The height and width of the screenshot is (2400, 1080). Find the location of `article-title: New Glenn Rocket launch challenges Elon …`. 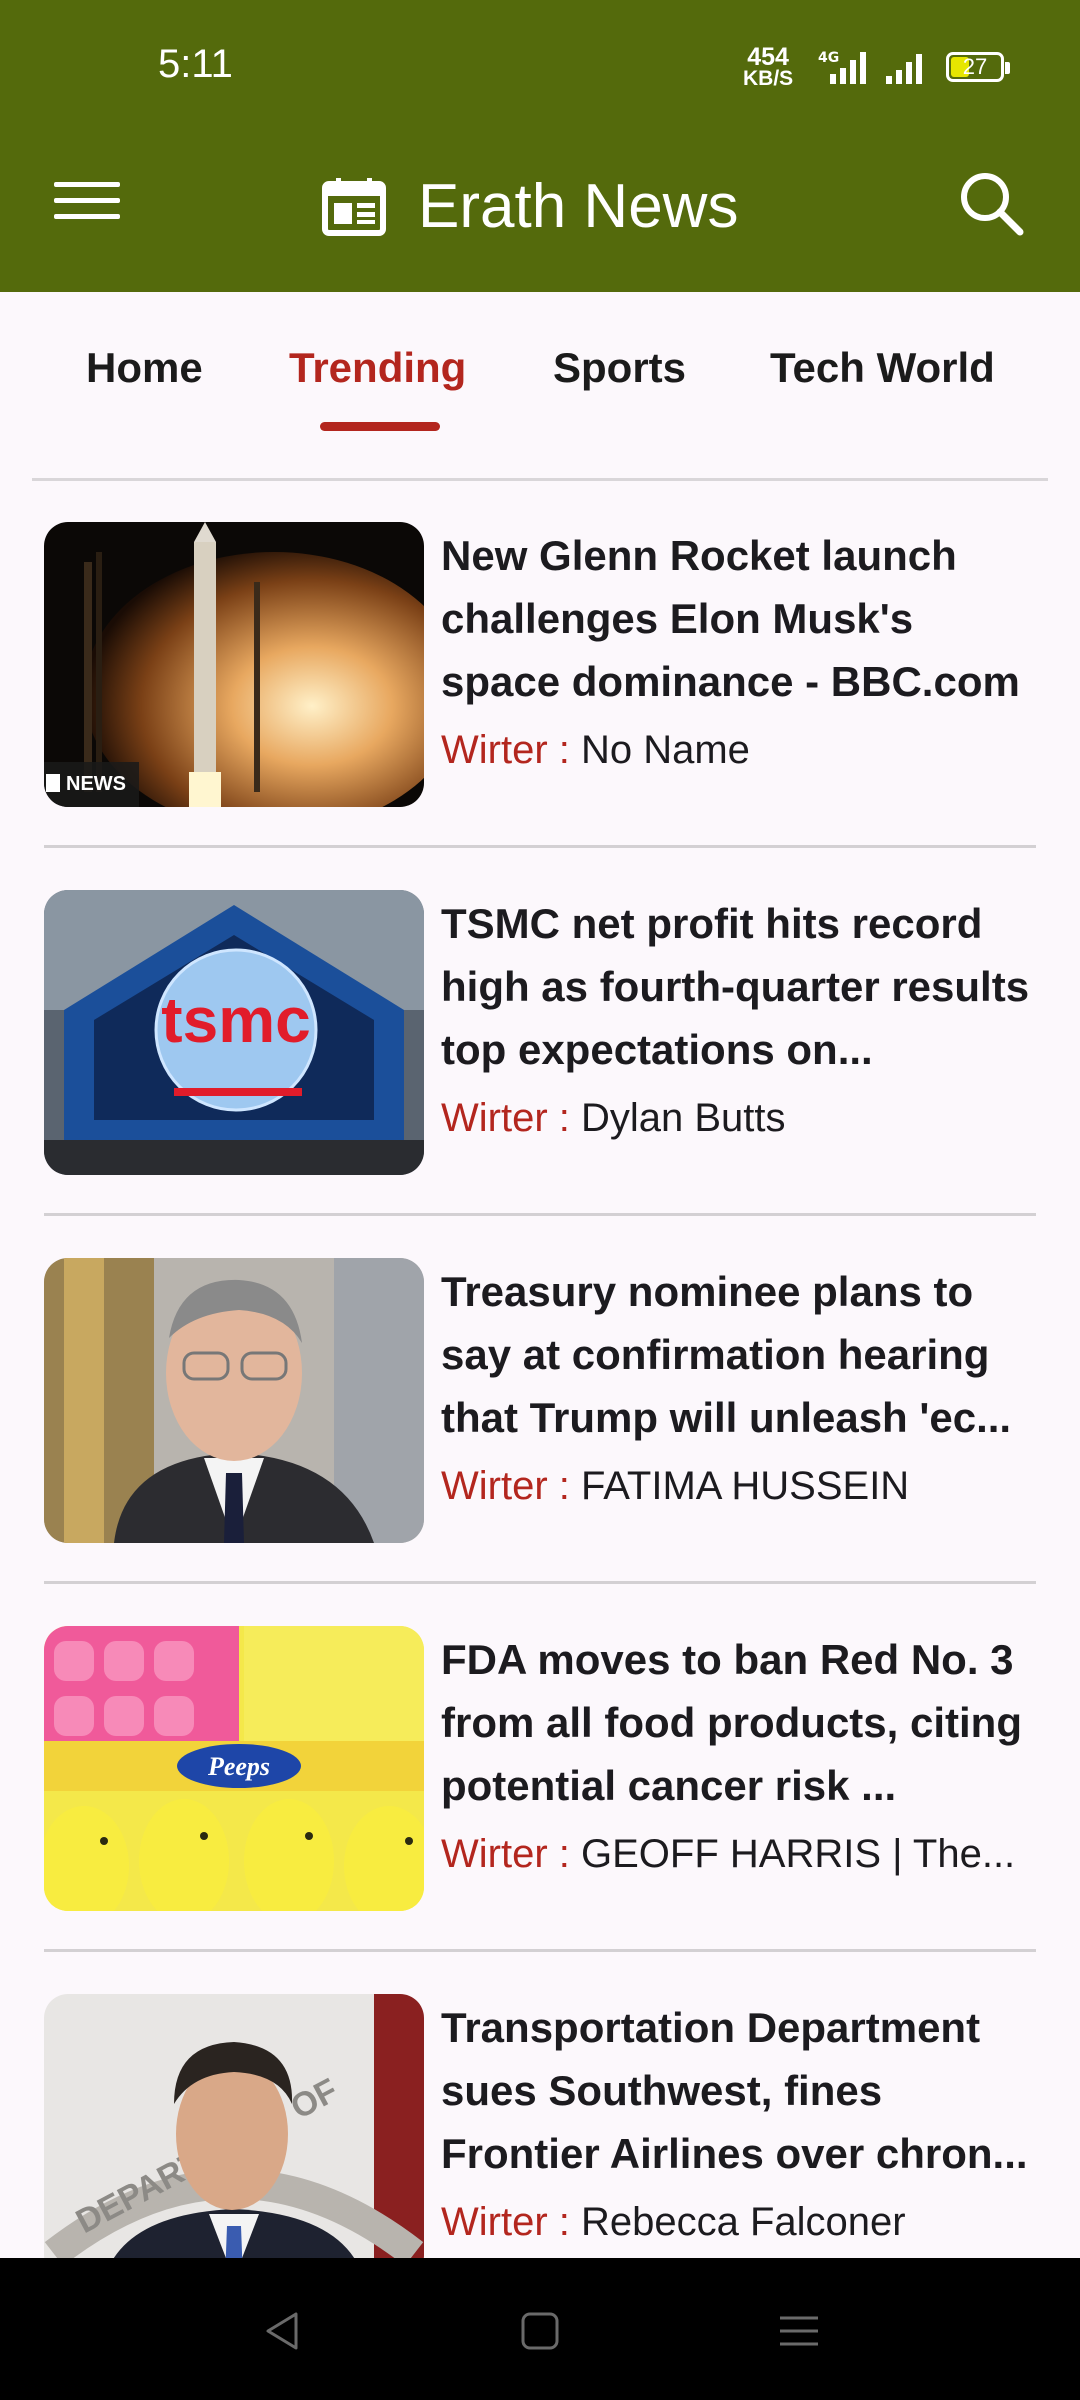

article-title: New Glenn Rocket launch challenges Elon … is located at coordinates (739, 618).